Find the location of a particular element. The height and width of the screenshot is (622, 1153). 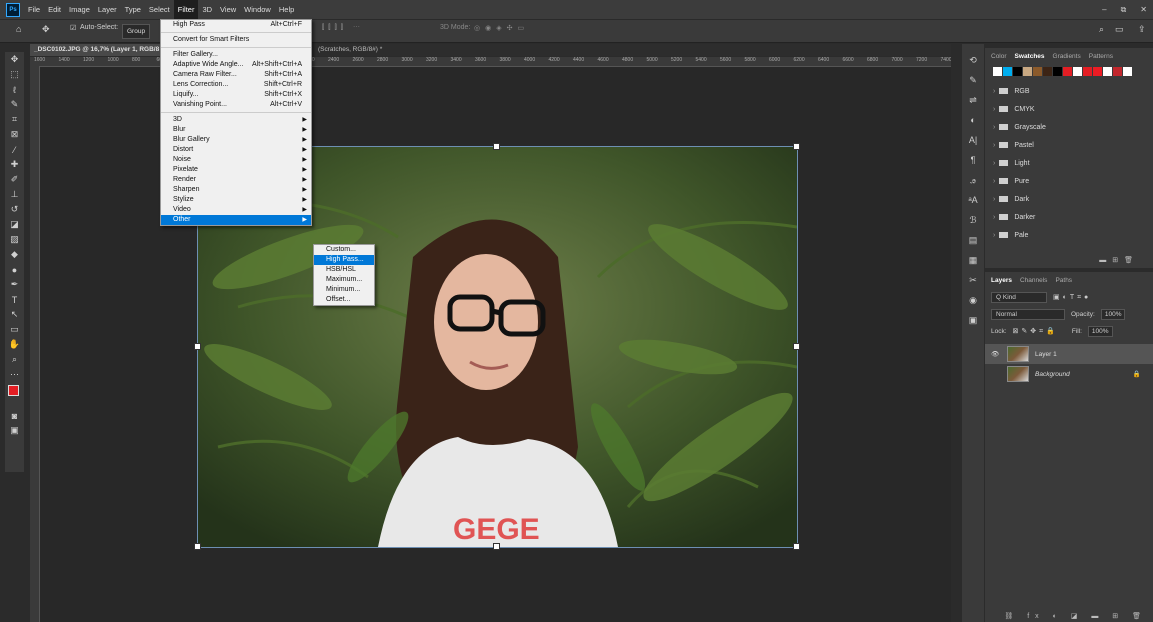

filter-menu-item-high-pass: High Pass Alt+Ctrl+F is located at coordinates (236, 25).